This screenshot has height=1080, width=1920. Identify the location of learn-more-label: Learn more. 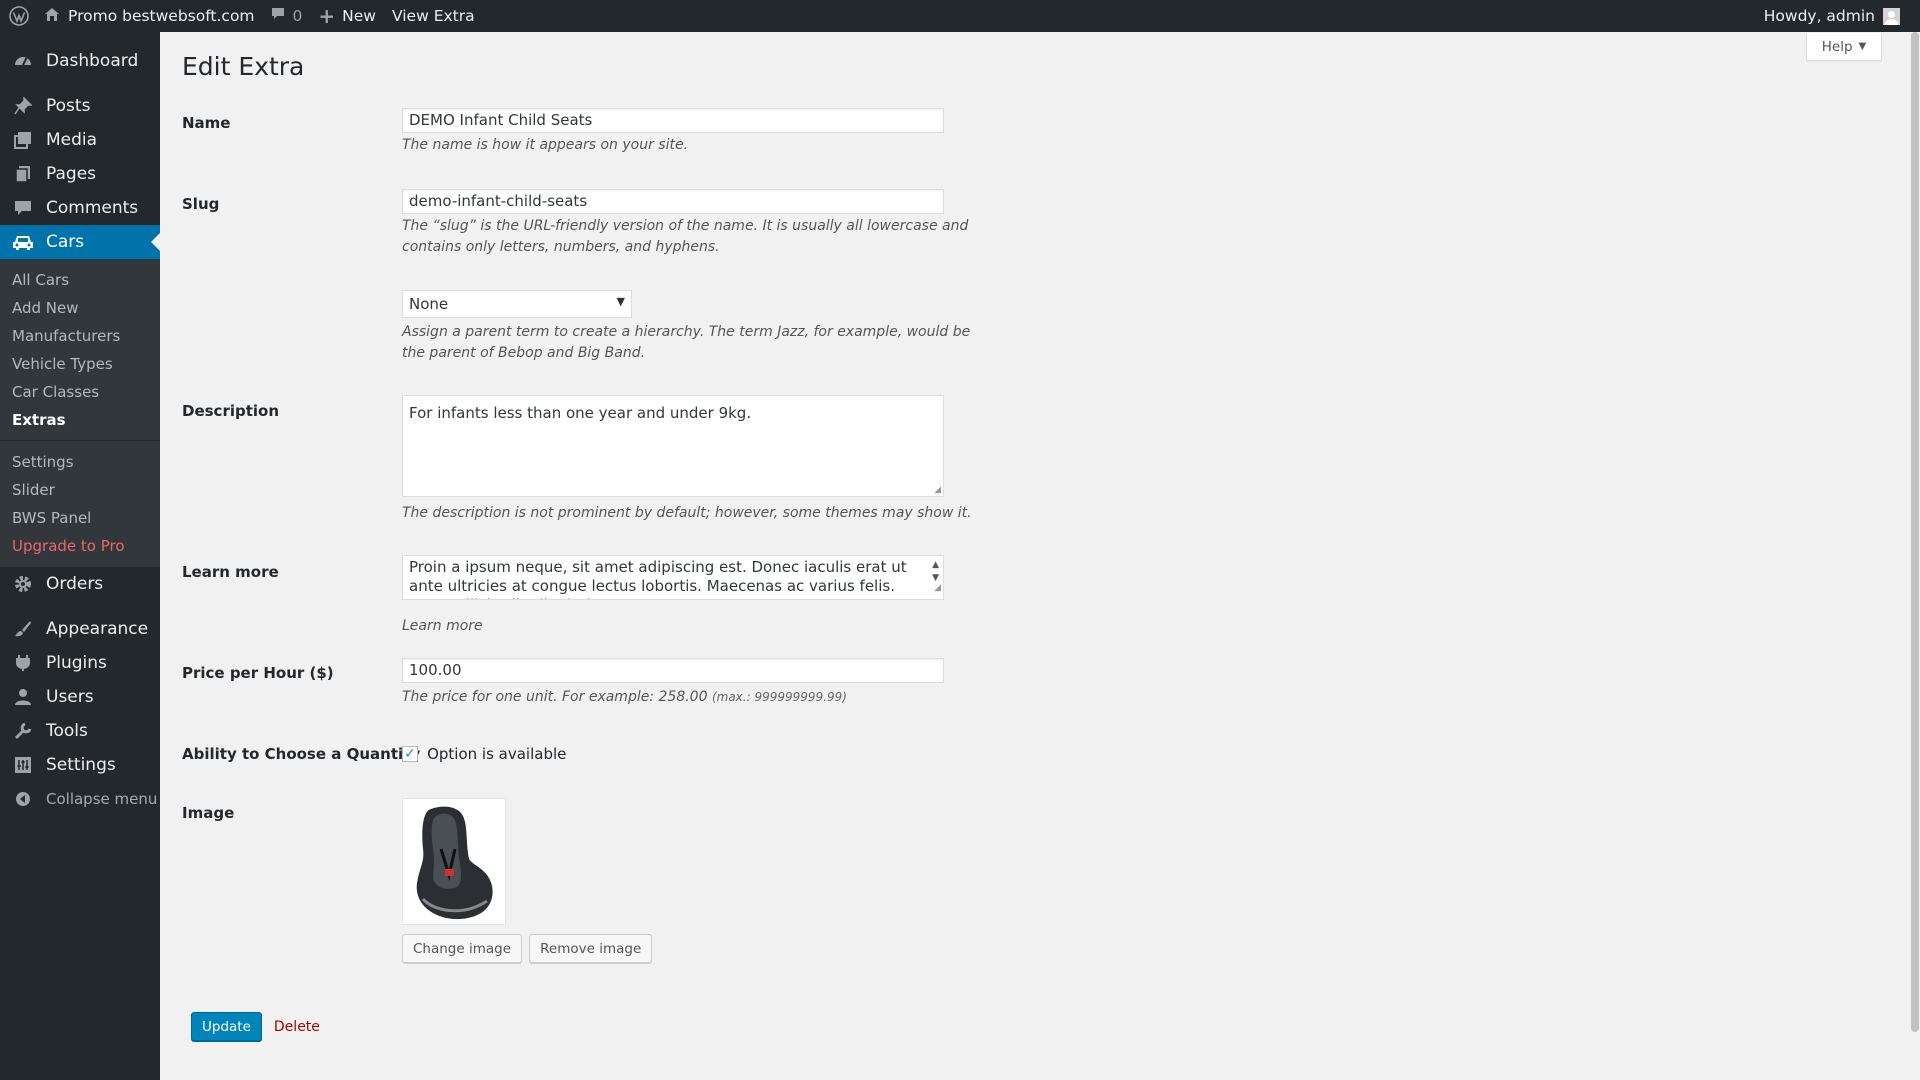
(230, 572).